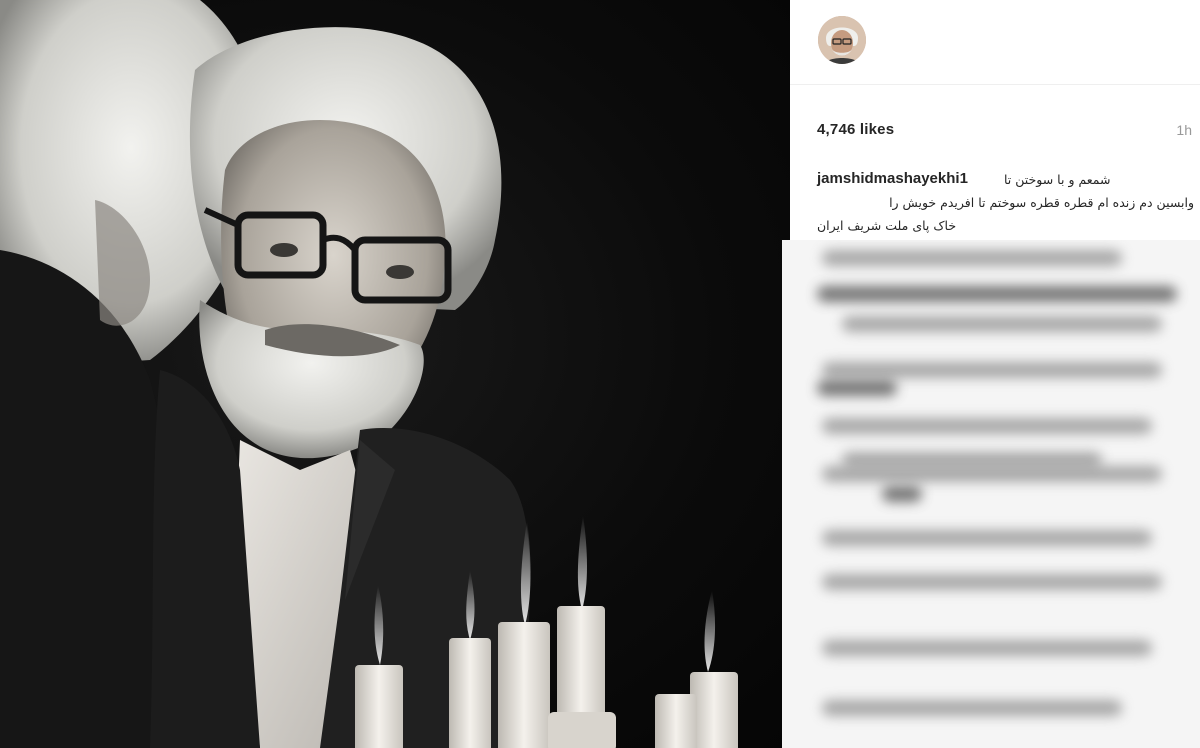 The width and height of the screenshot is (1200, 748). Describe the element at coordinates (1184, 130) in the screenshot. I see `post-time: 1h` at that location.